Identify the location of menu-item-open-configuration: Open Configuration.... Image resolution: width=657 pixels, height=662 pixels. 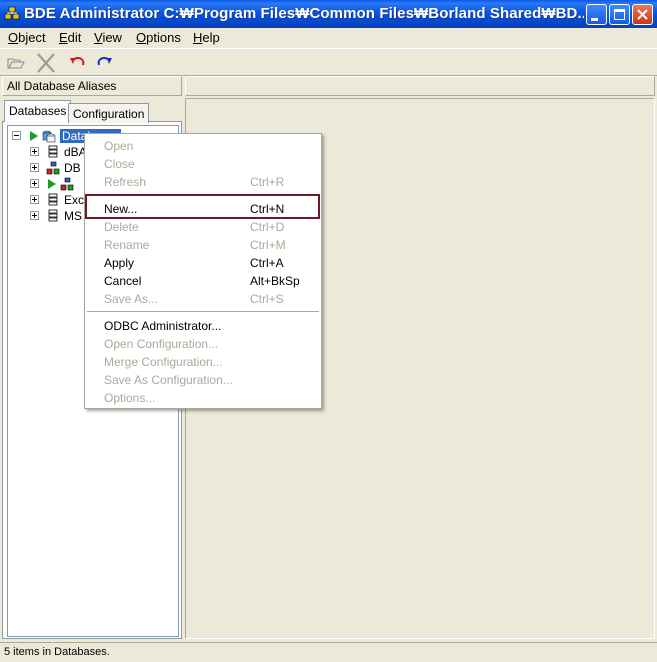
(203, 343).